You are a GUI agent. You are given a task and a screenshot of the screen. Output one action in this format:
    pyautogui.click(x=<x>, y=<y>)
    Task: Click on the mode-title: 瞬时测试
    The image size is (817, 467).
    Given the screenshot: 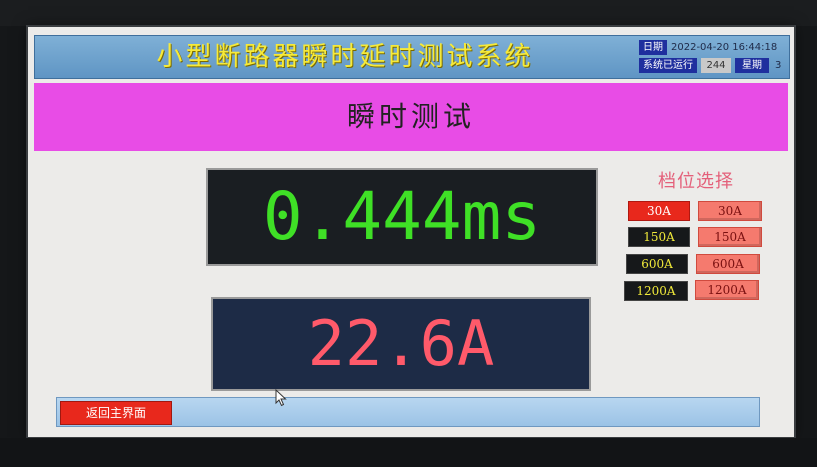 What is the action you would take?
    pyautogui.click(x=410, y=116)
    